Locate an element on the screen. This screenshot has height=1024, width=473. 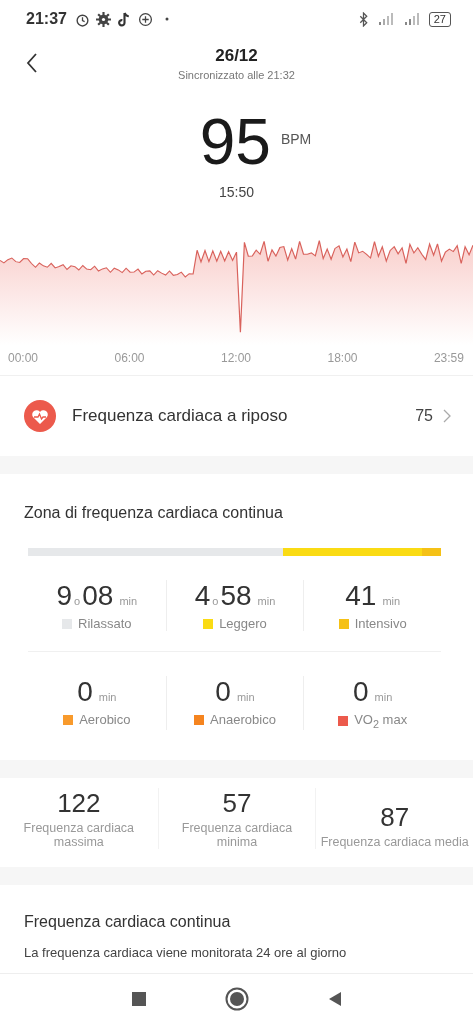
chevron-right-icon is located at coordinates (447, 416).